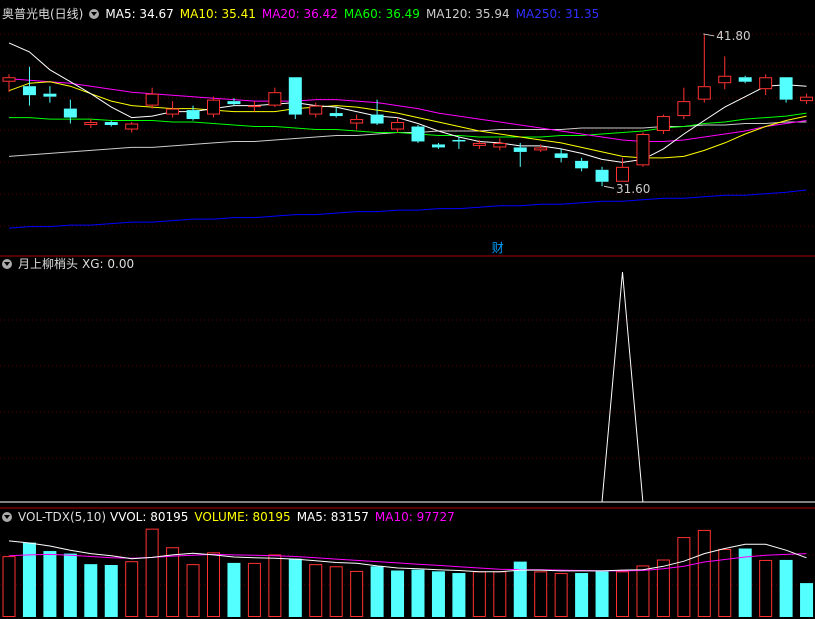 Image resolution: width=815 pixels, height=619 pixels. Describe the element at coordinates (609, 187) in the screenshot. I see `low-pointer` at that location.